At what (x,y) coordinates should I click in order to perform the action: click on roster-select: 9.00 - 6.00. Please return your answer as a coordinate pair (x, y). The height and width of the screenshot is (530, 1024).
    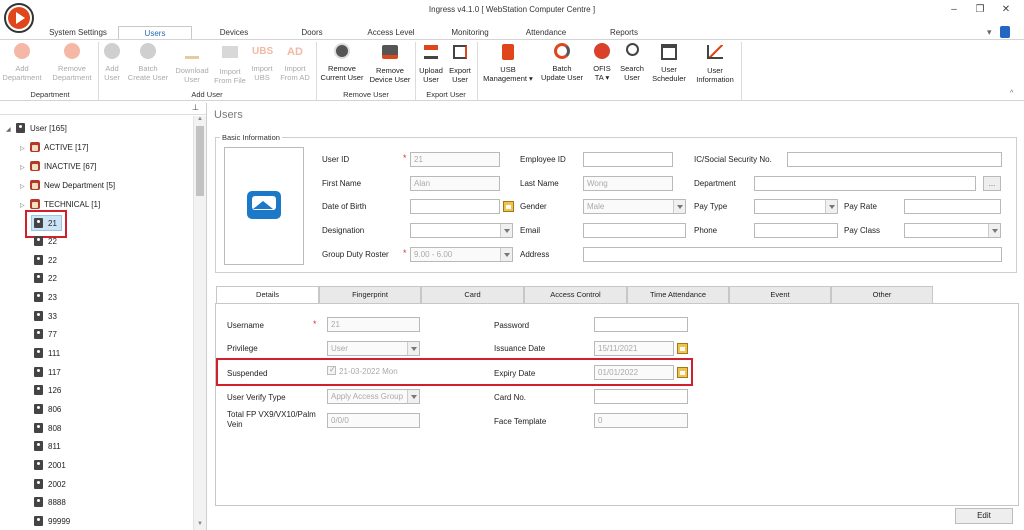
    Looking at the image, I should click on (461, 254).